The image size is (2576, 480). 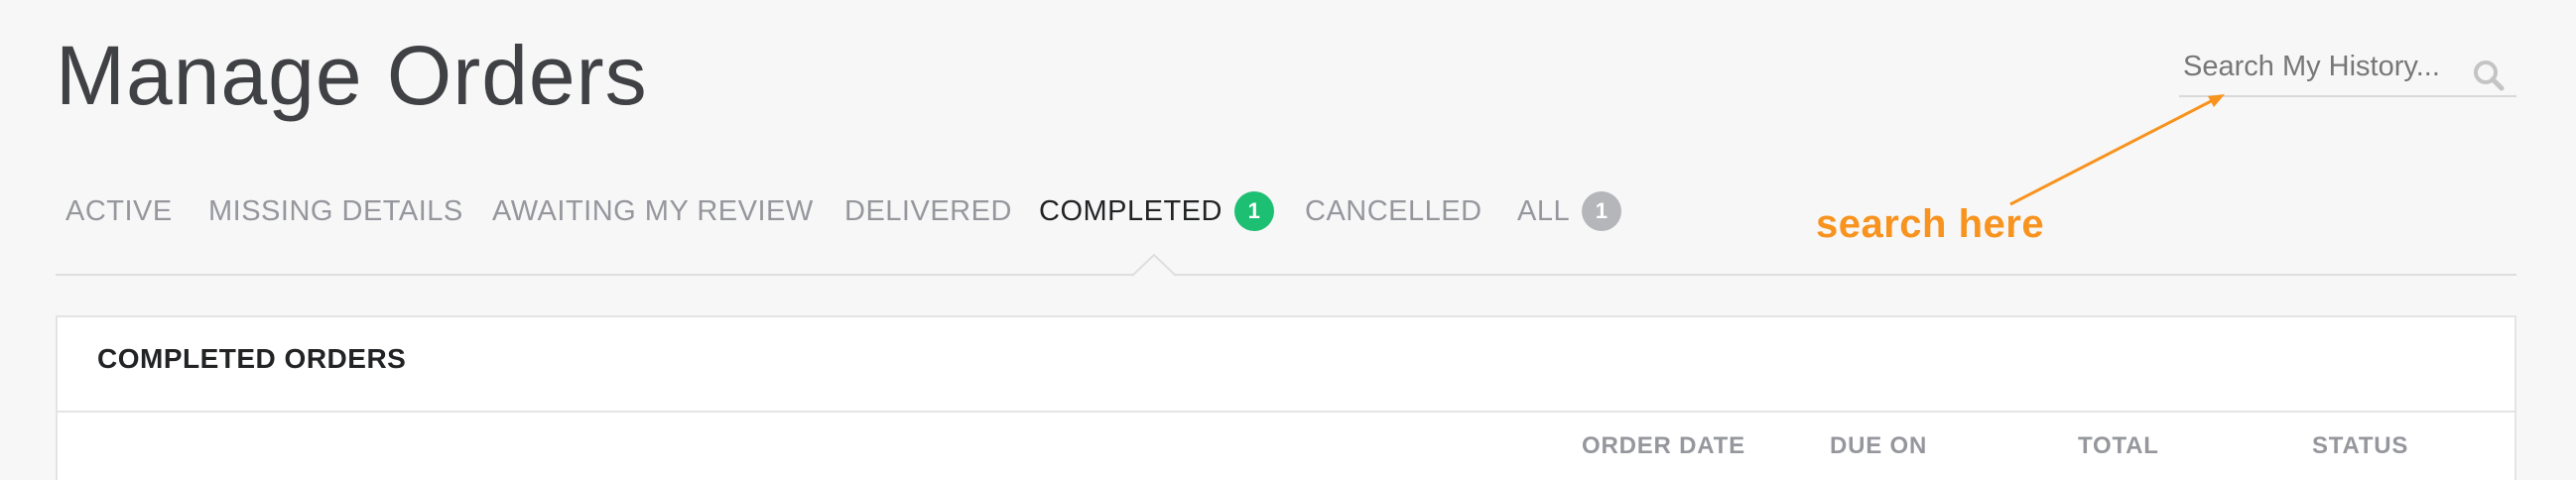 I want to click on active-tab-indicator, so click(x=1154, y=265).